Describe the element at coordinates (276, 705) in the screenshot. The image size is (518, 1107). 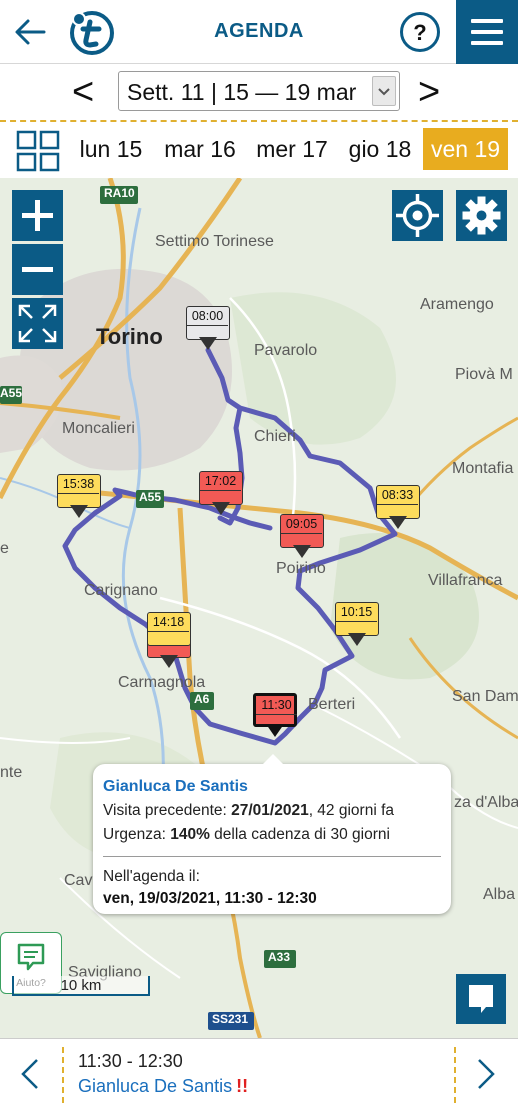
I see `marker-time: 11:30` at that location.